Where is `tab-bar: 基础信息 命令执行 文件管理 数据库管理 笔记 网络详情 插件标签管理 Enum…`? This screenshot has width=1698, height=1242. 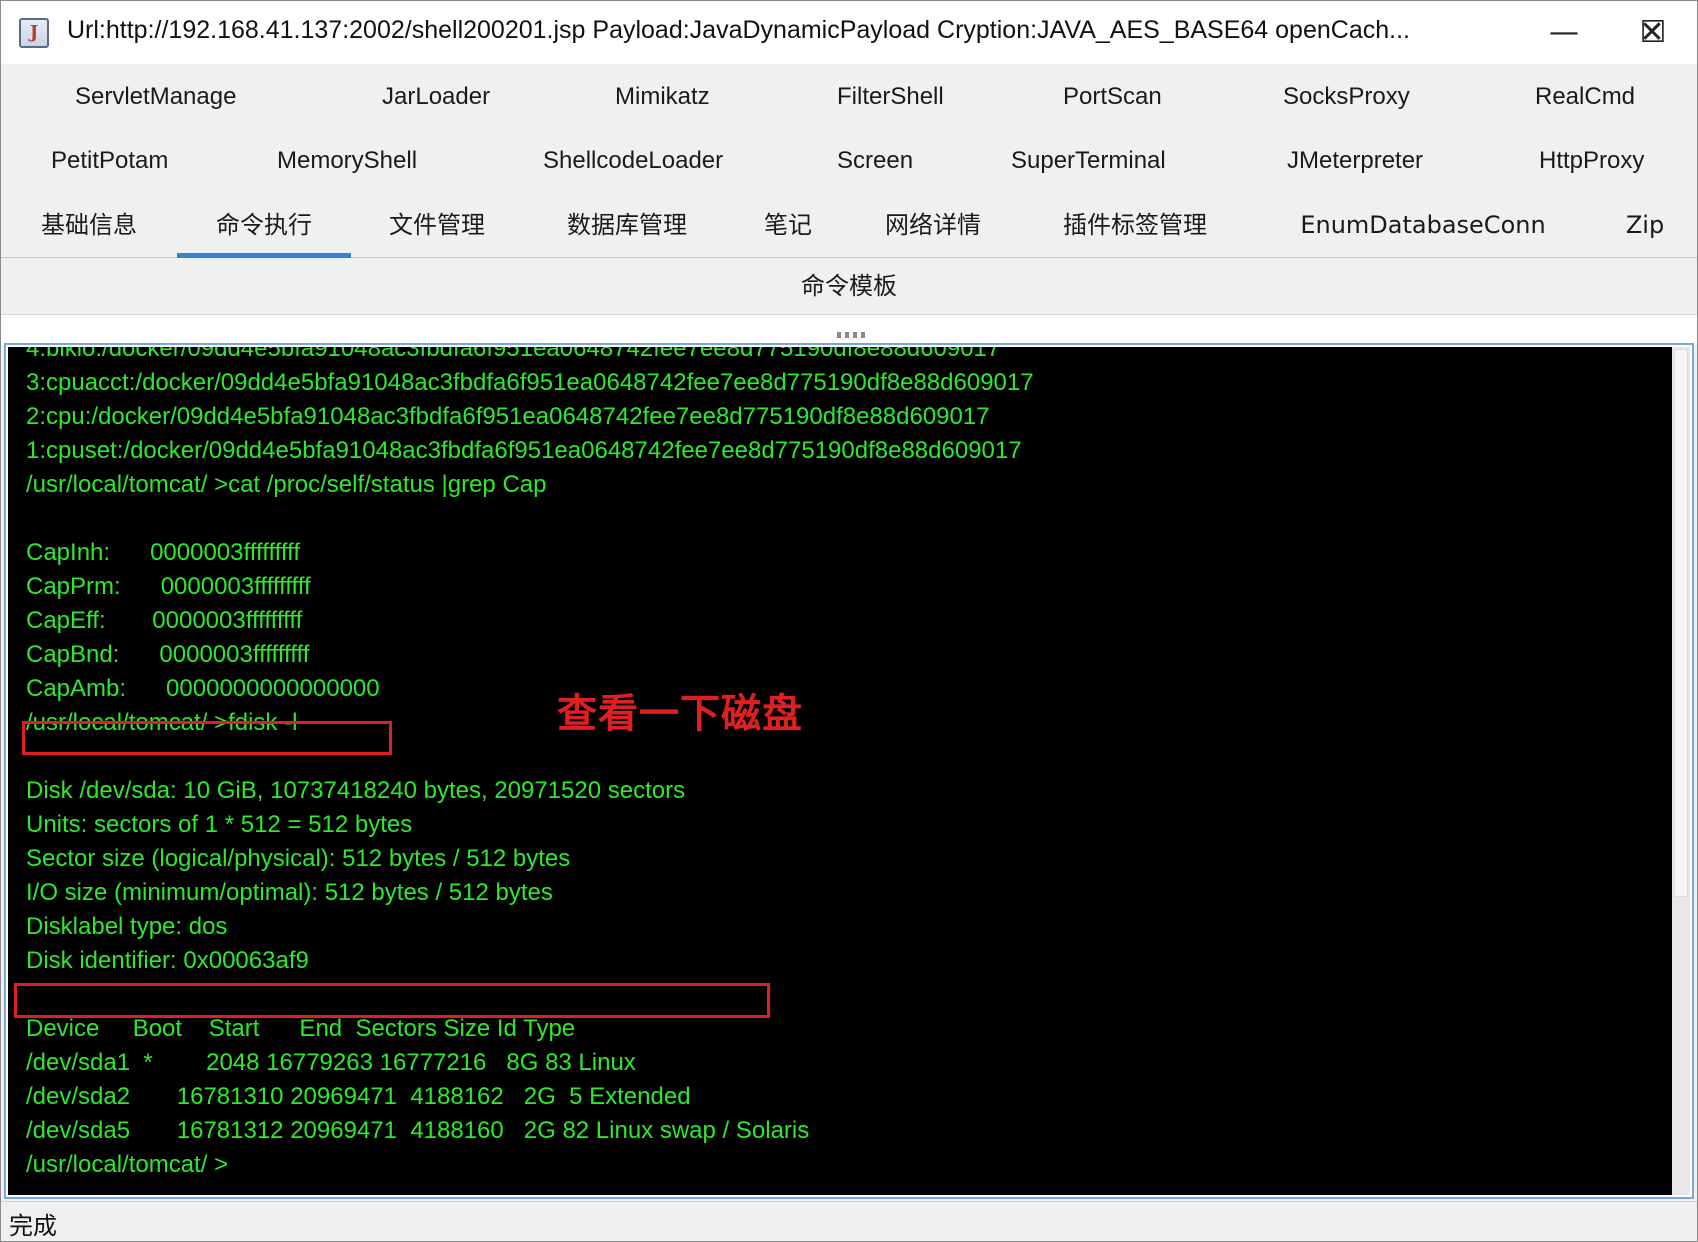
tab-bar: 基础信息 命令执行 文件管理 数据库管理 笔记 网络详情 插件标签管理 Enum… is located at coordinates (849, 225).